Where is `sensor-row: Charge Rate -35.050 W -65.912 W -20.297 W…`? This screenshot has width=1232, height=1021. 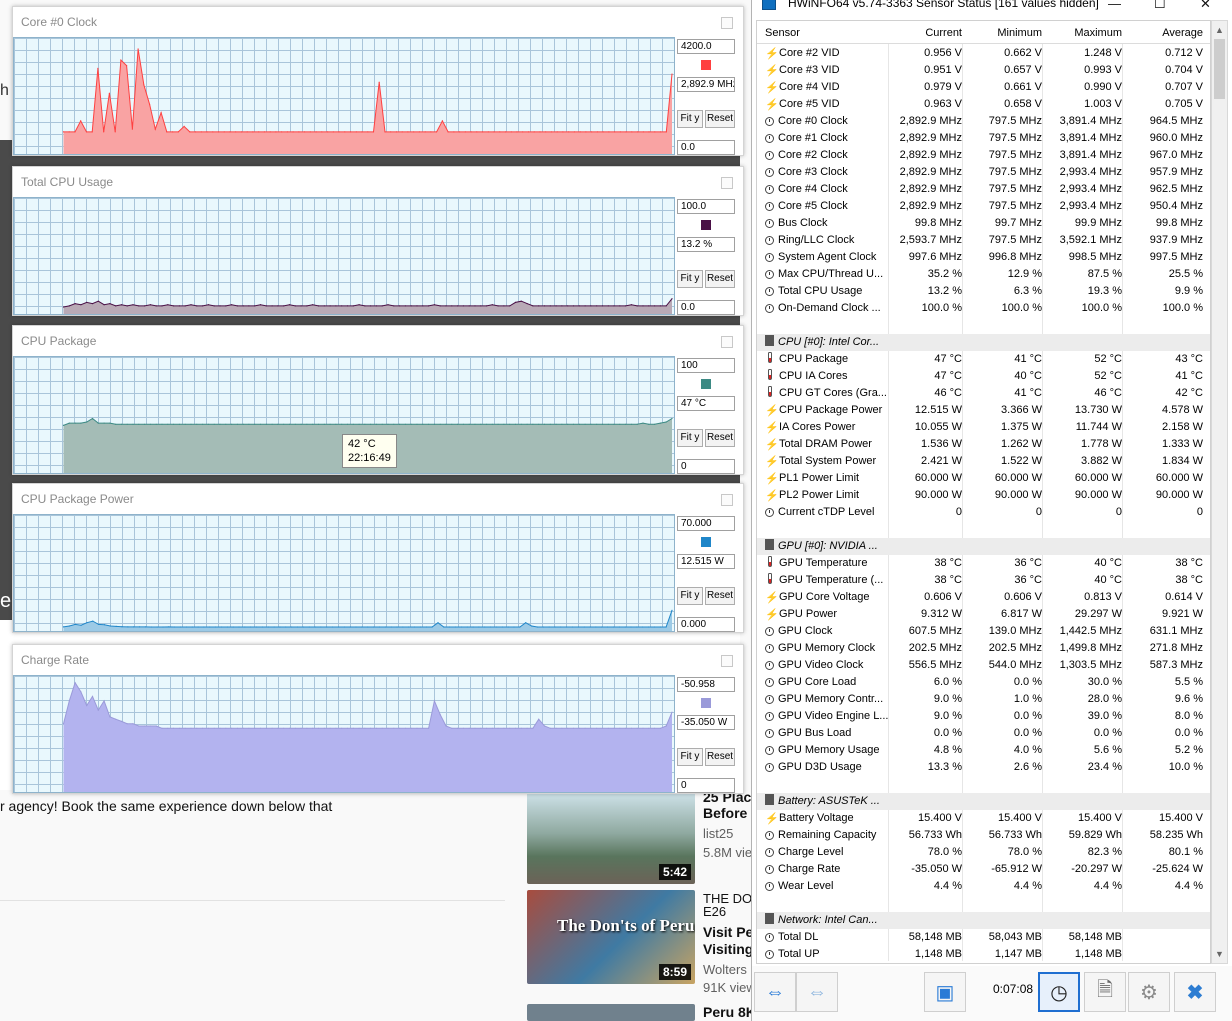
sensor-row: Charge Rate -35.050 W -65.912 W -20.297 W… is located at coordinates (983, 869).